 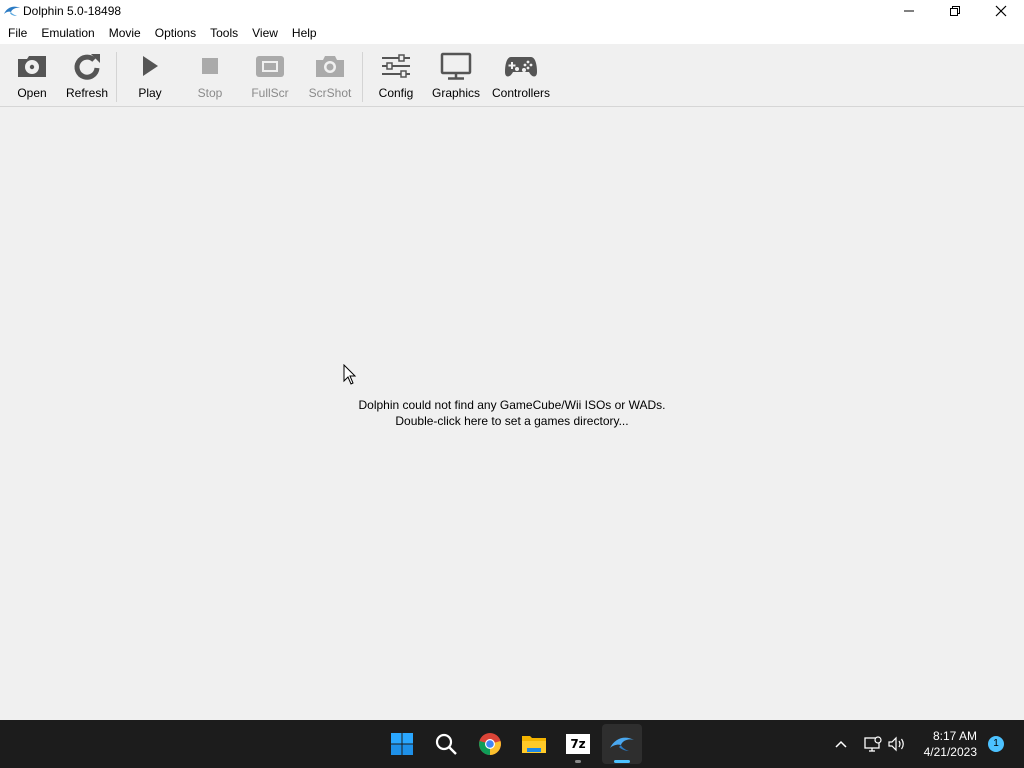 I want to click on minimize-button, so click(x=909, y=11).